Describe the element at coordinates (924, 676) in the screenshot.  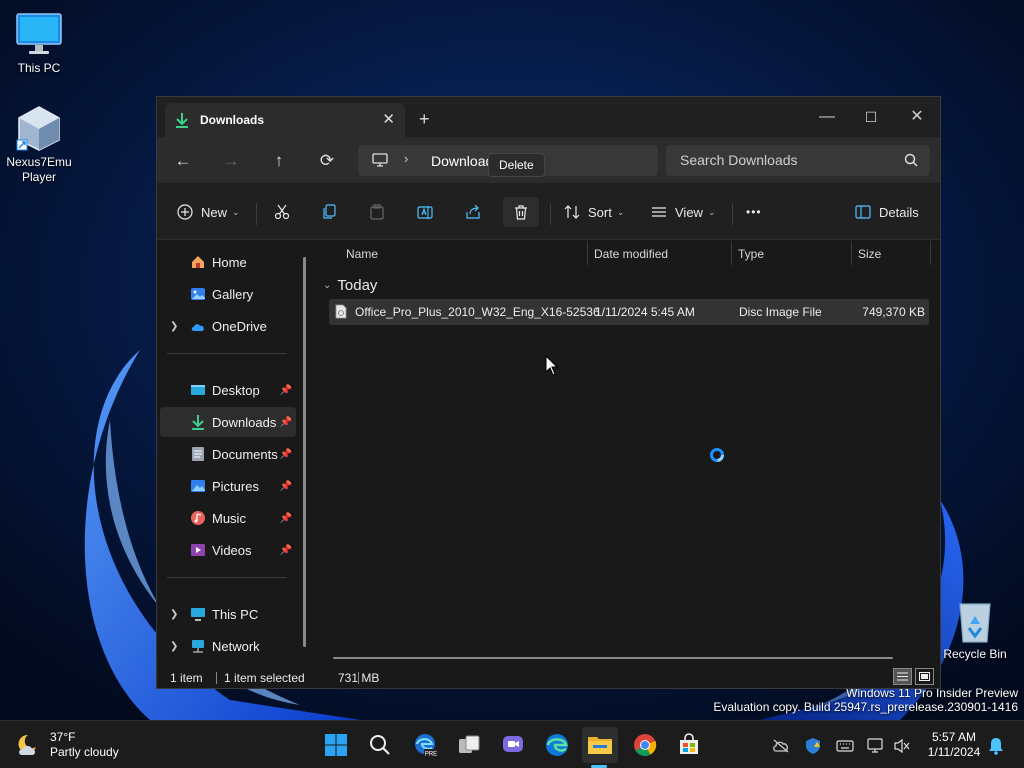
I see `tiles-view-button` at that location.